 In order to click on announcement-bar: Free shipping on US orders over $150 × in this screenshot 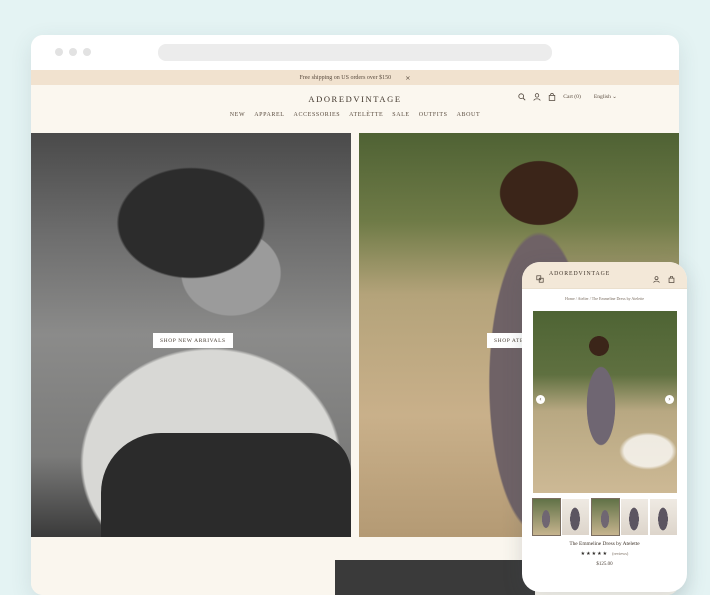, I will do `click(355, 77)`.